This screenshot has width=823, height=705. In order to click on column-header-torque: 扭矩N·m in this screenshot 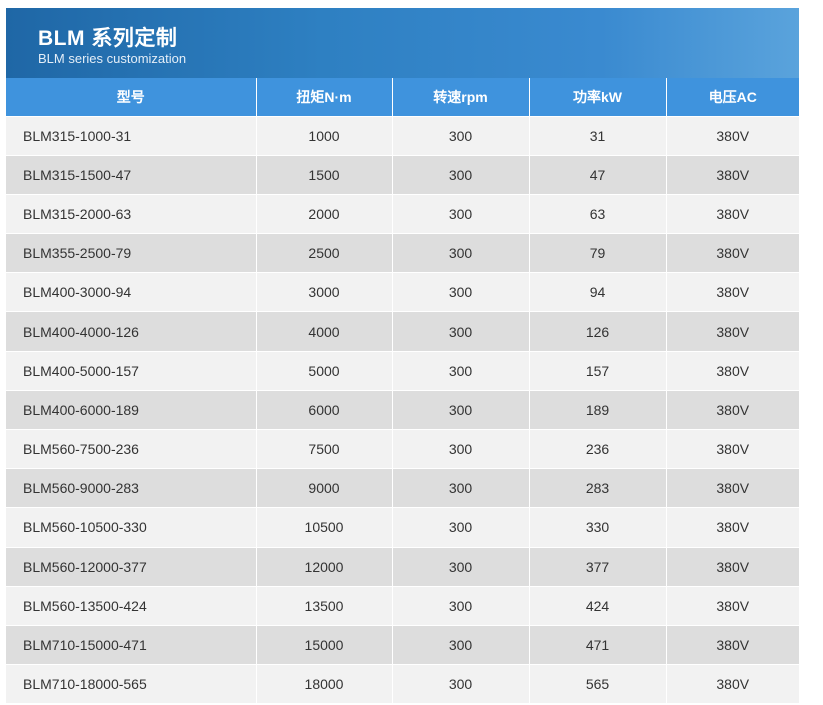, I will do `click(324, 97)`.